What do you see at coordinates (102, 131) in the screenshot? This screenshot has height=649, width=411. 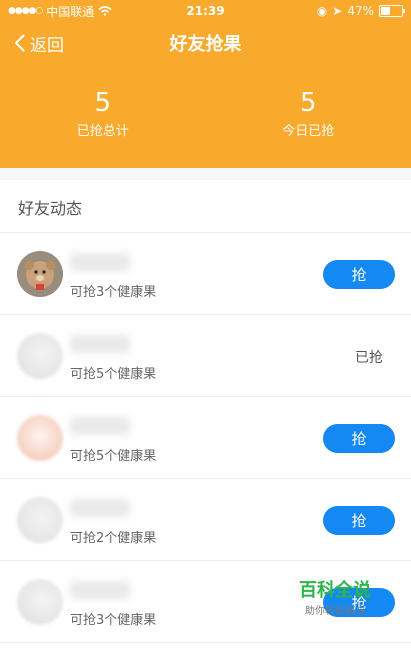 I see `stat-total-label: 已抢总计` at bounding box center [102, 131].